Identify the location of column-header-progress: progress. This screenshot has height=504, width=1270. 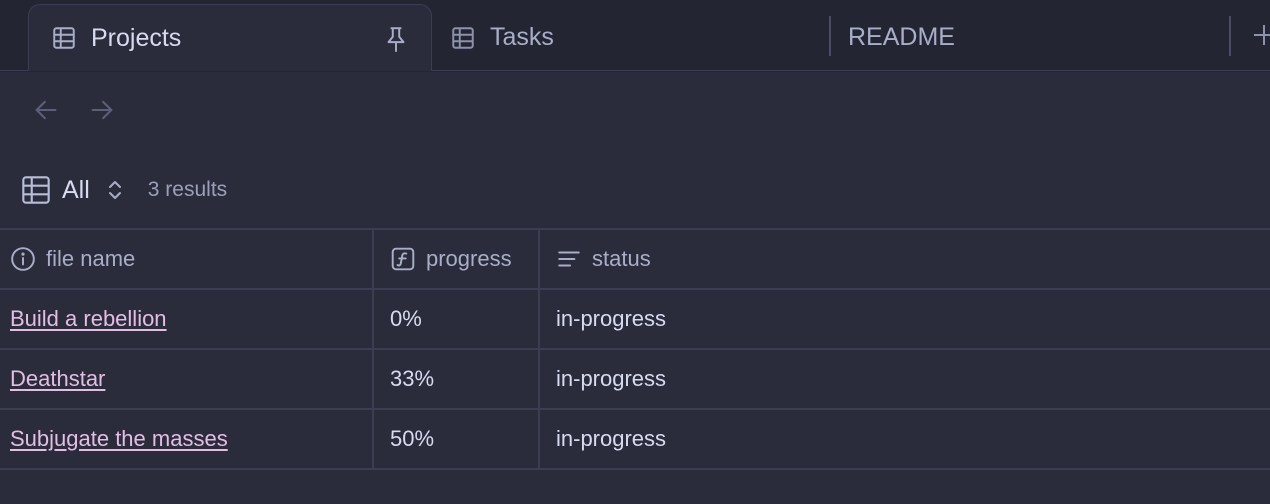
(455, 259).